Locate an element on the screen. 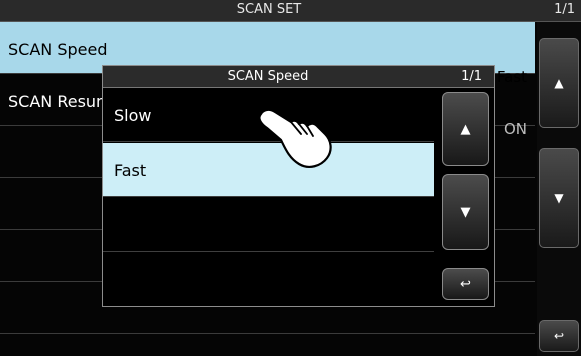  page-title: SCAN SET is located at coordinates (269, 9).